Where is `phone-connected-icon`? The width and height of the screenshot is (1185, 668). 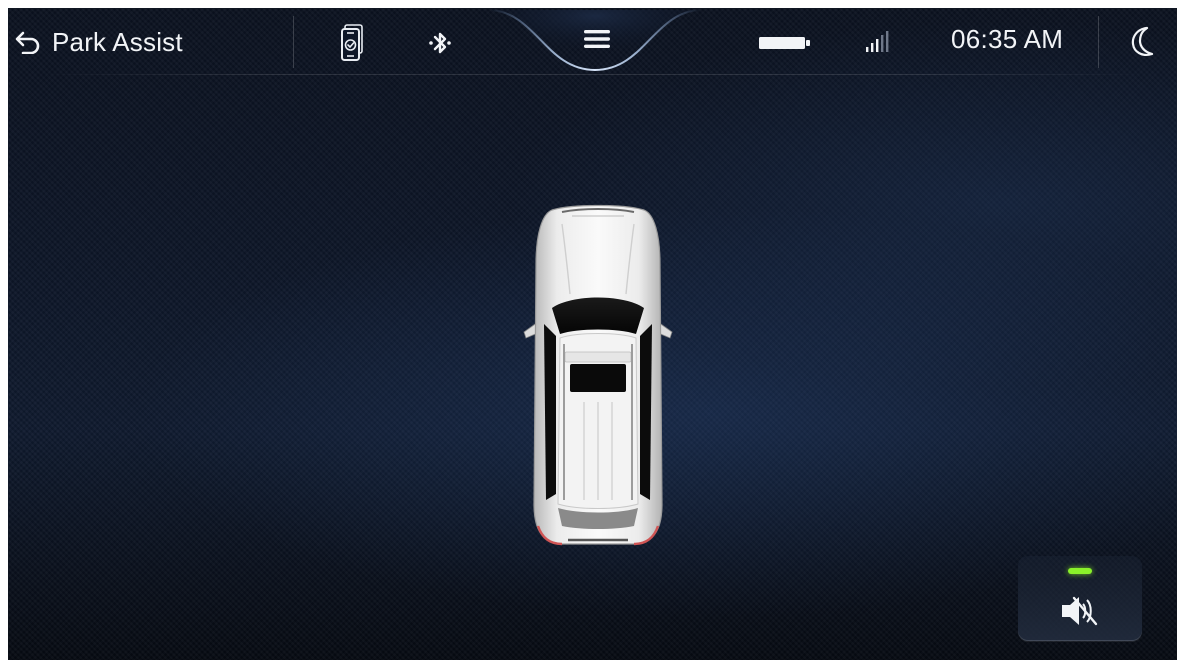 phone-connected-icon is located at coordinates (352, 43).